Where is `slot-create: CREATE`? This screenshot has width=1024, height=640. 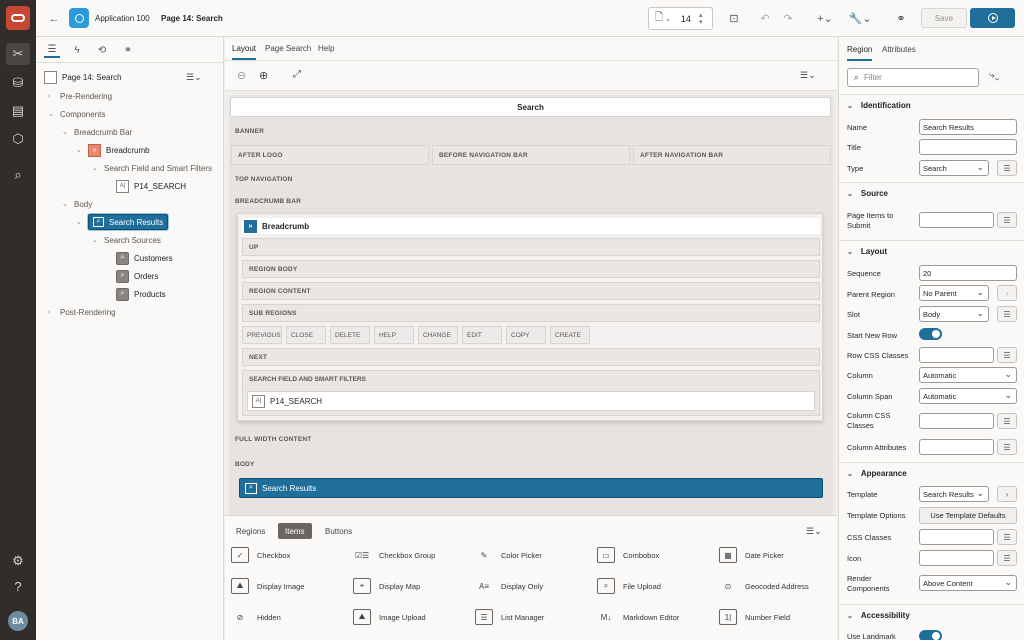 slot-create: CREATE is located at coordinates (570, 335).